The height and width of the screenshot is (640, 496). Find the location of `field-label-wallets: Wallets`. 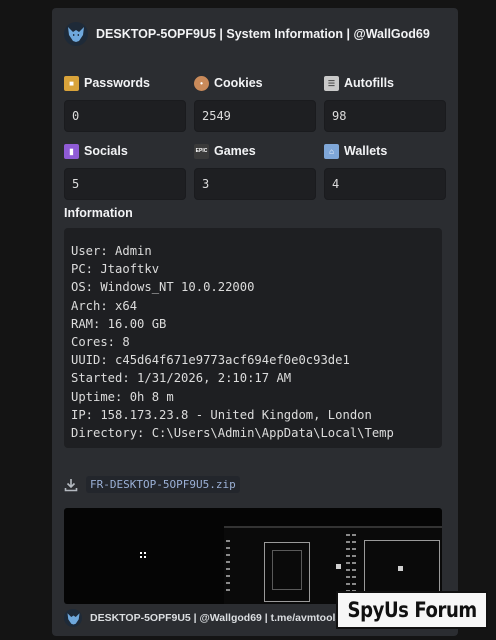

field-label-wallets: Wallets is located at coordinates (366, 151).